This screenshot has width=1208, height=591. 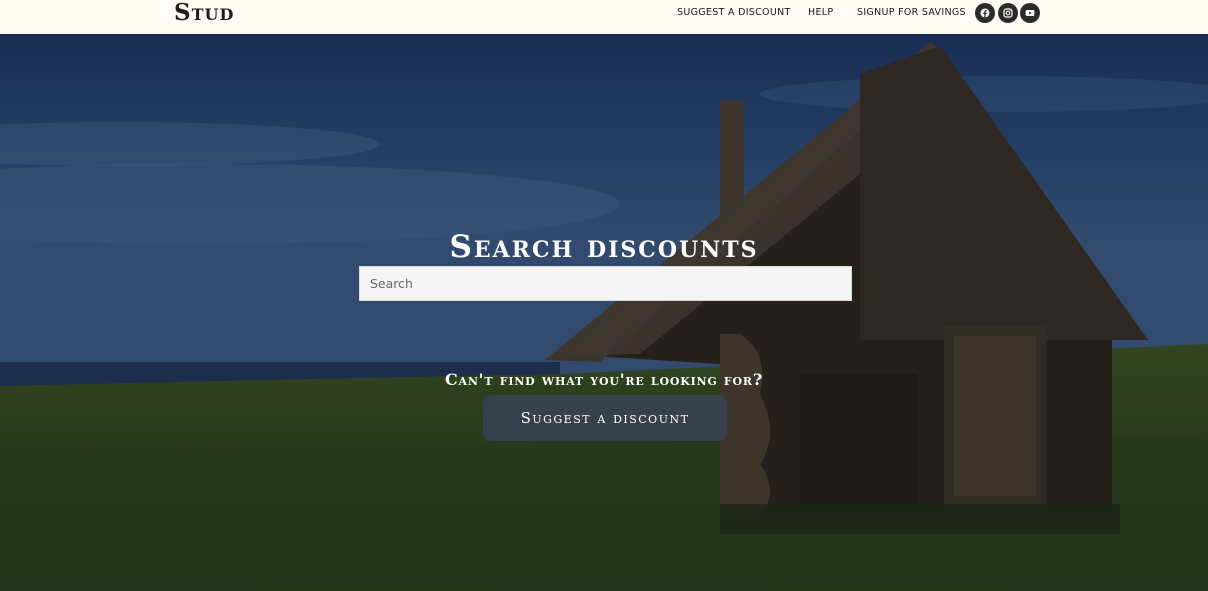 I want to click on youtube-icon, so click(x=1030, y=13).